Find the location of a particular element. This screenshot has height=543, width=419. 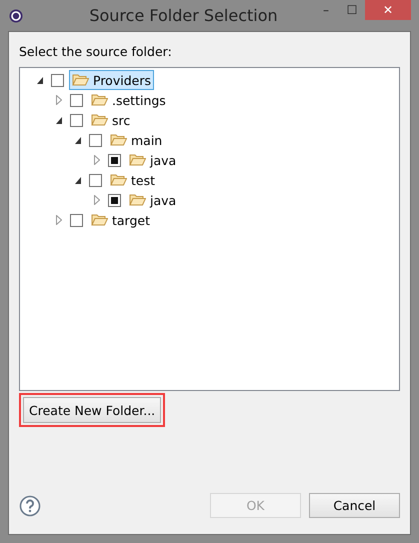

tree-item: .settings is located at coordinates (128, 100).